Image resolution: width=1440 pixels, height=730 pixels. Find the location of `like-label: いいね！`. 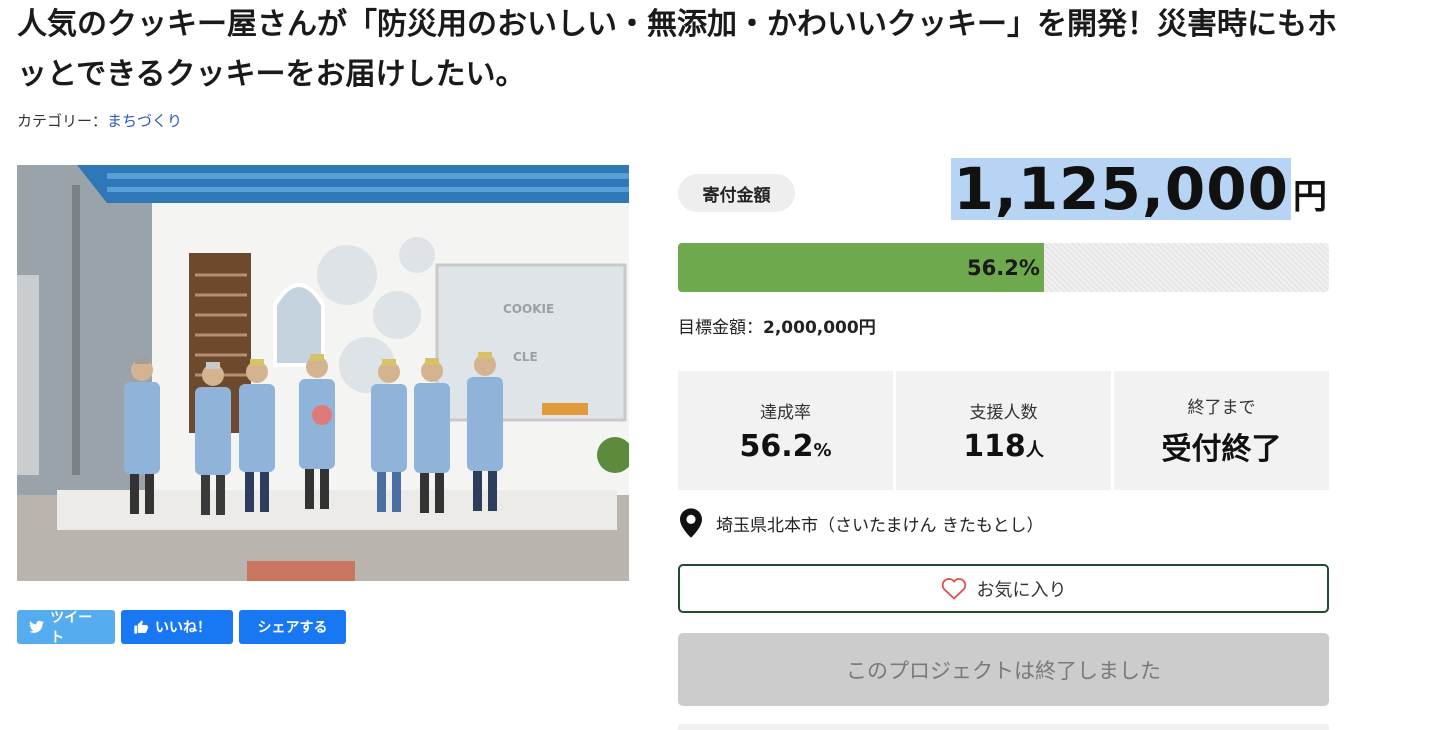

like-label: いいね！ is located at coordinates (183, 628).